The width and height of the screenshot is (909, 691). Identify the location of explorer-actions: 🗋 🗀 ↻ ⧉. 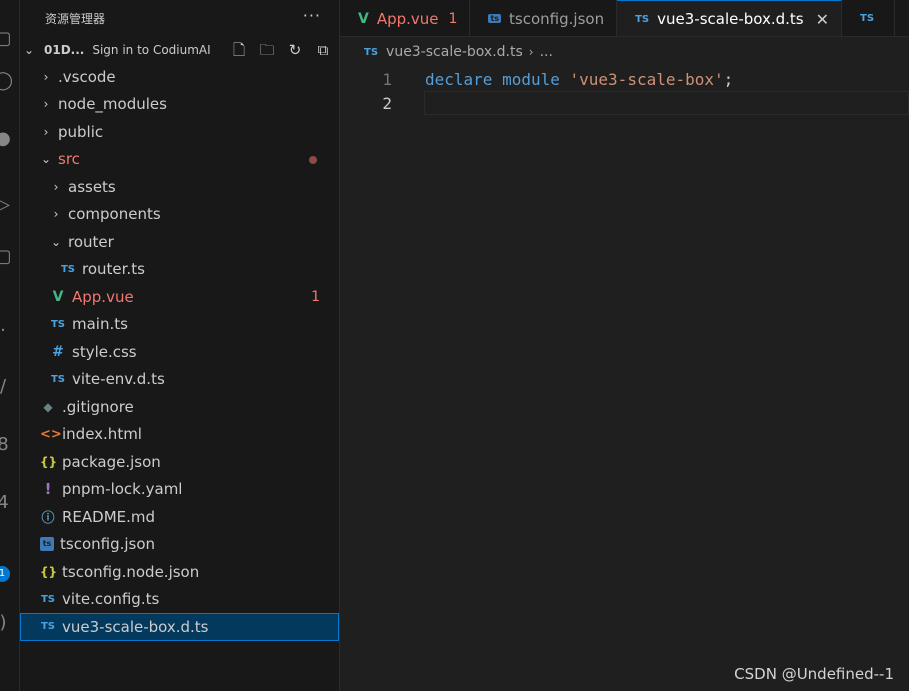
(281, 50).